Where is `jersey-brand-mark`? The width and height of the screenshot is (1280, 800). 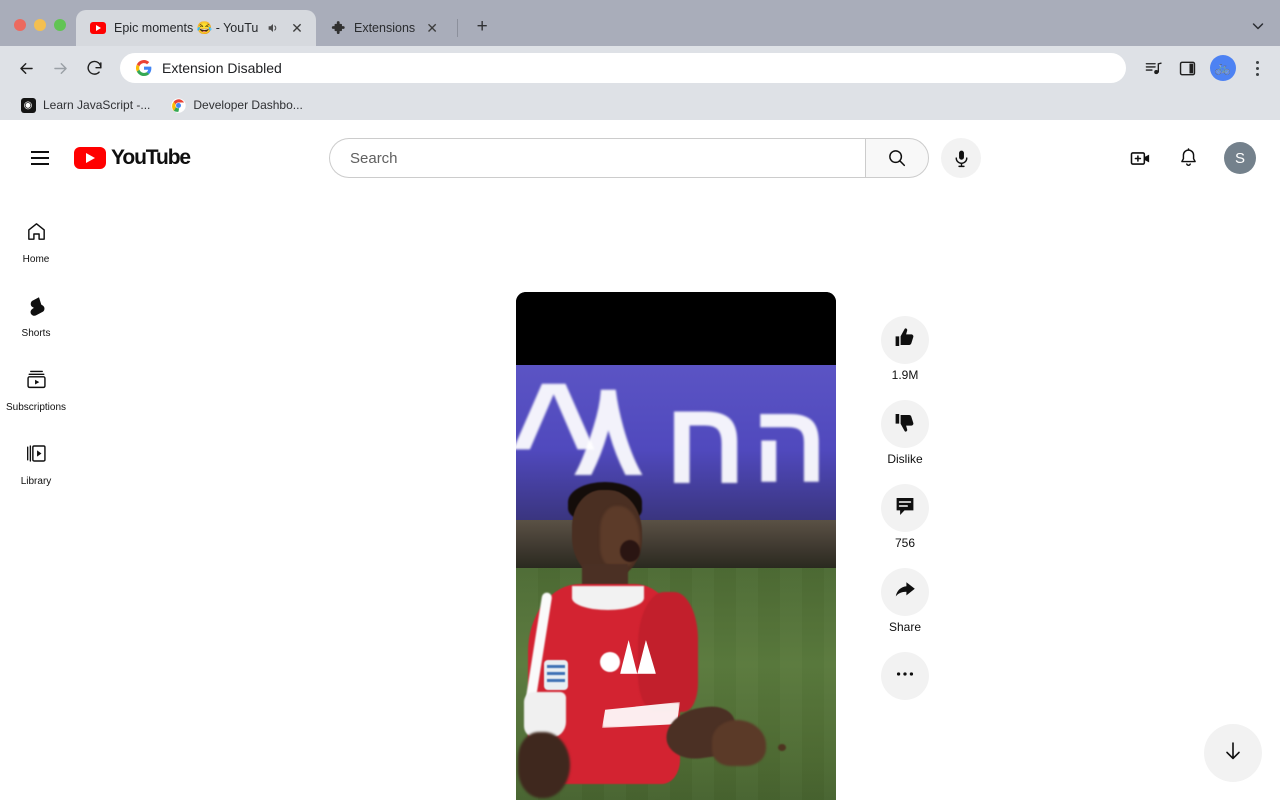 jersey-brand-mark is located at coordinates (610, 662).